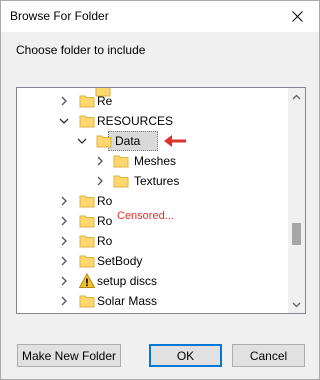  Describe the element at coordinates (296, 200) in the screenshot. I see `vertical-scrollbar` at that location.